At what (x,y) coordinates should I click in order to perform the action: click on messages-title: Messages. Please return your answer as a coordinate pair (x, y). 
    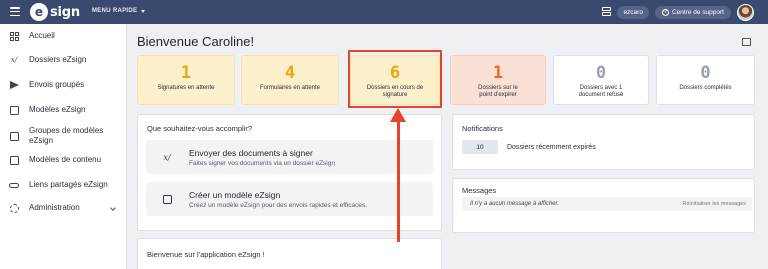
    Looking at the image, I should click on (479, 190).